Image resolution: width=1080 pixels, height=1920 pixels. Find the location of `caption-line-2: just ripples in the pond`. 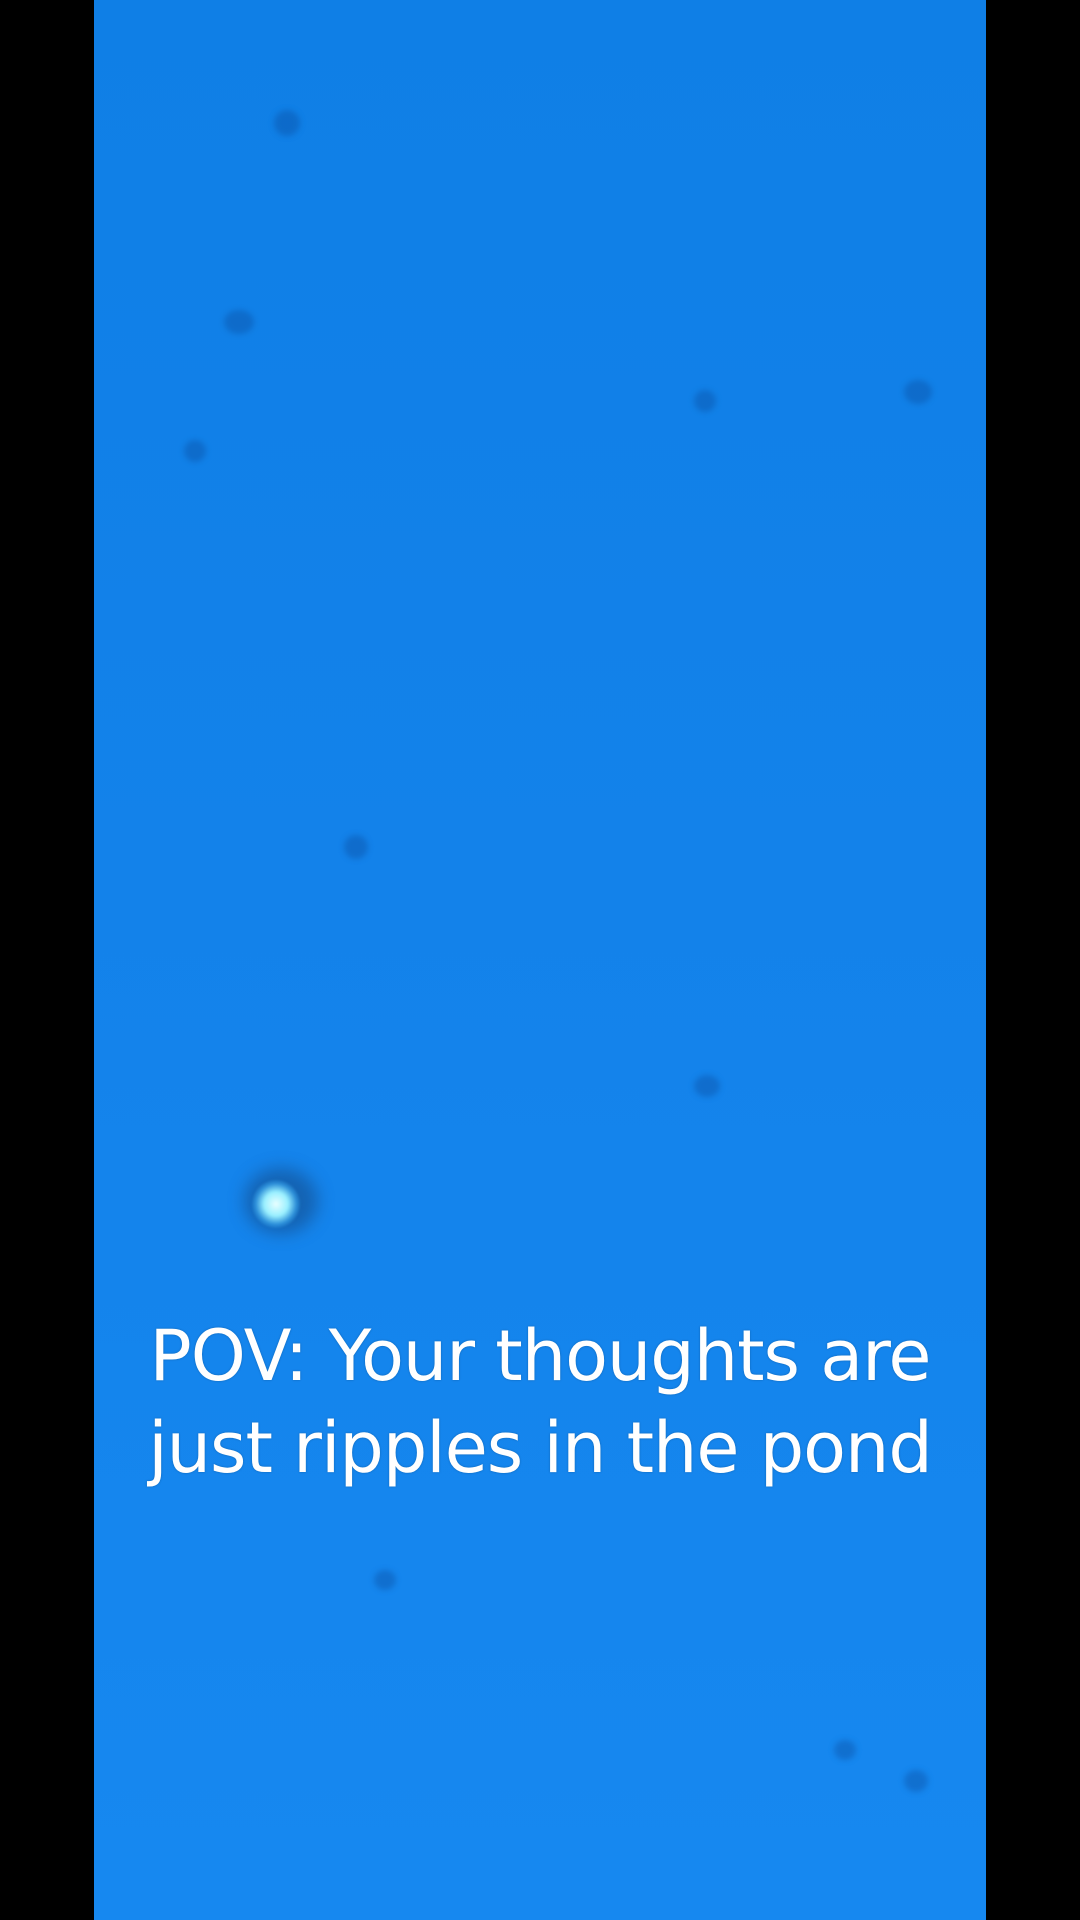

caption-line-2: just ripples in the pond is located at coordinates (540, 1448).